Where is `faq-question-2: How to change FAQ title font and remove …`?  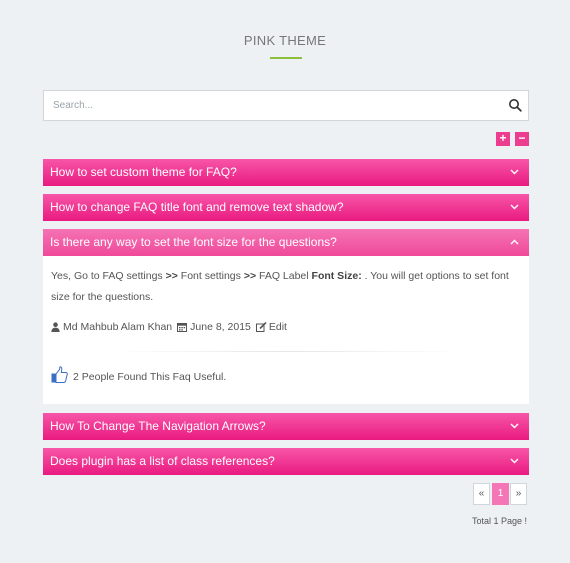 faq-question-2: How to change FAQ title font and remove … is located at coordinates (286, 207).